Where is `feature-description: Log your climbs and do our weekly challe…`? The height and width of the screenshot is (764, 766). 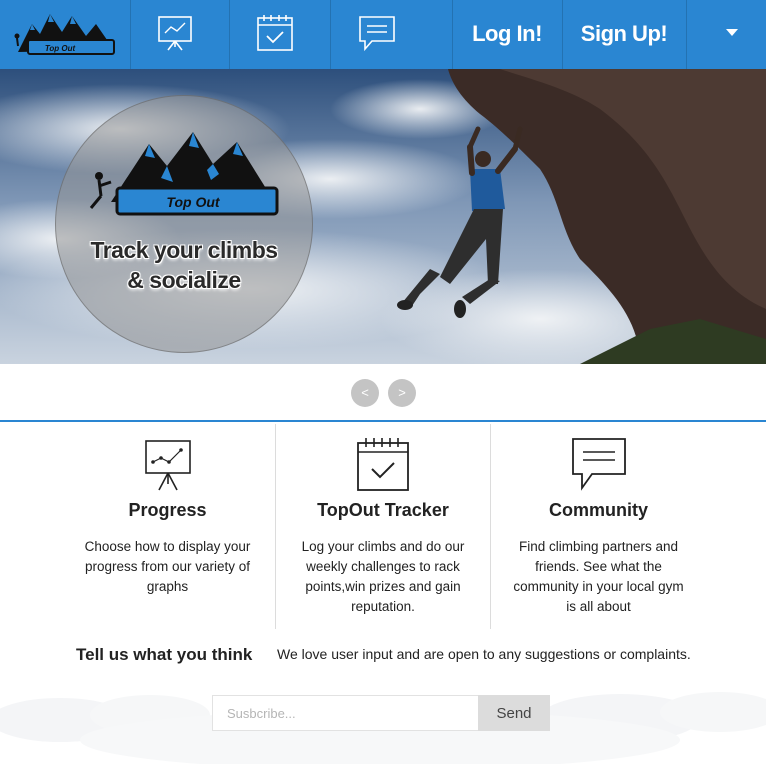 feature-description: Log your climbs and do our weekly challe… is located at coordinates (383, 576).